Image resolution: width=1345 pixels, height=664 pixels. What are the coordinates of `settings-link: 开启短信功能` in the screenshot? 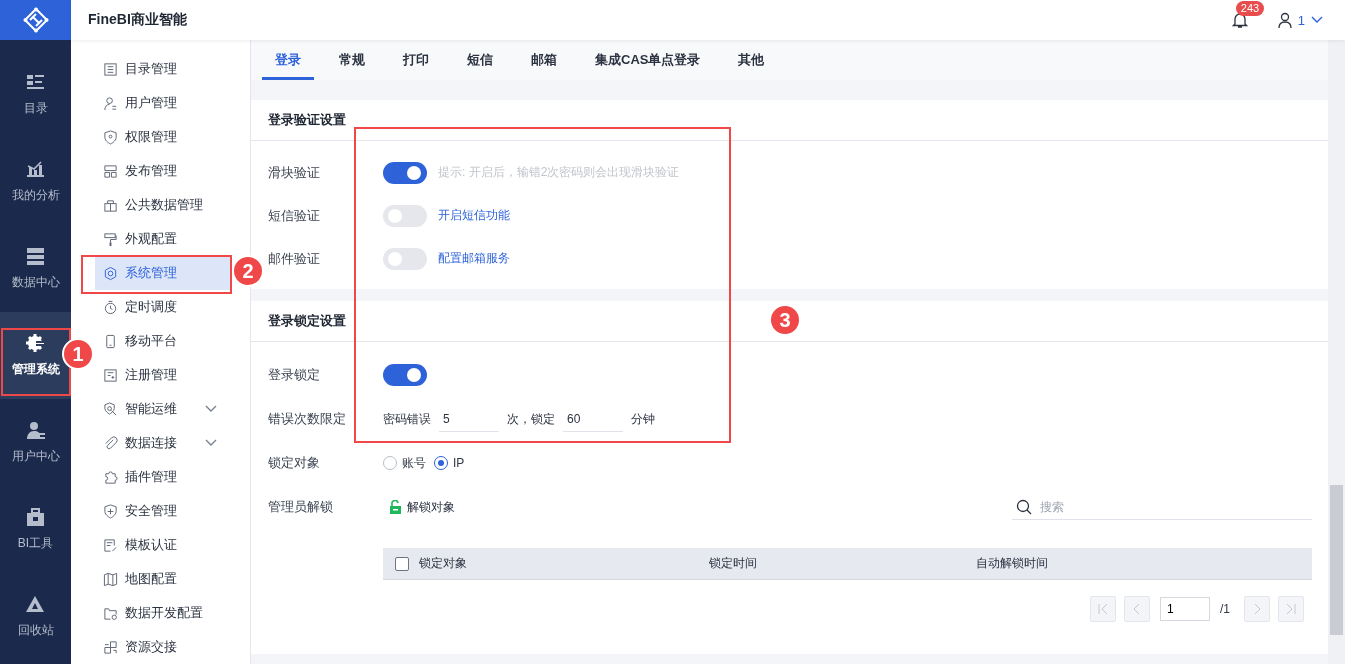 It's located at (474, 215).